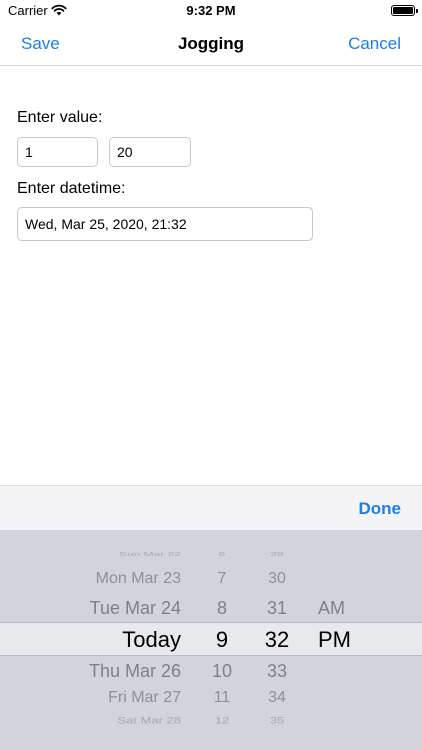 Image resolution: width=422 pixels, height=750 pixels. I want to click on picker-row: Sat Mar 28 12 35, so click(211, 724).